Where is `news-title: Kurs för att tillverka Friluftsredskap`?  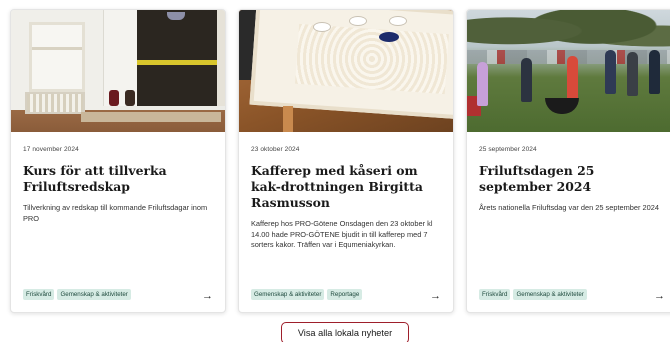
news-title: Kurs för att tillverka Friluftsredskap is located at coordinates (118, 179).